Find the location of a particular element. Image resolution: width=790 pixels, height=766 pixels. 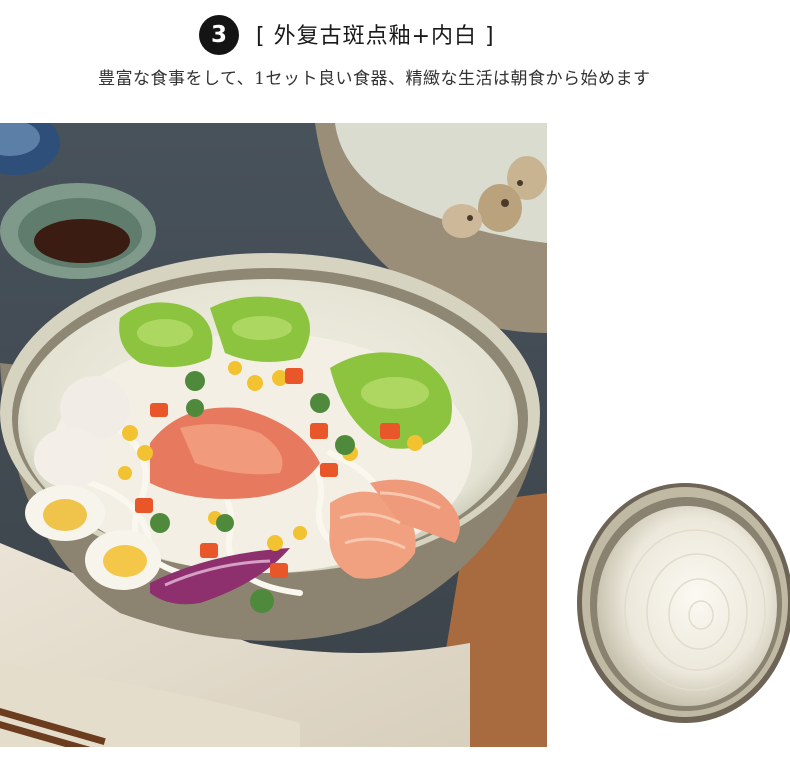

step-number: 3 is located at coordinates (218, 35).